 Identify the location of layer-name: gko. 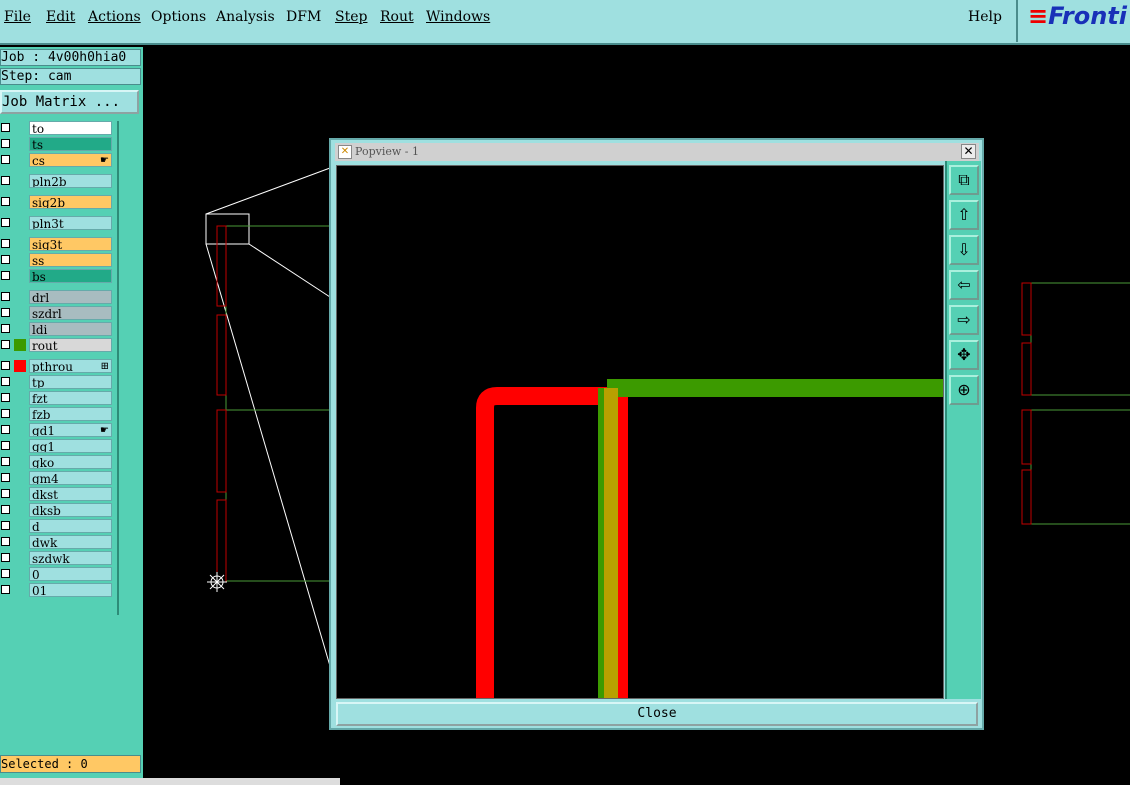
(70, 462).